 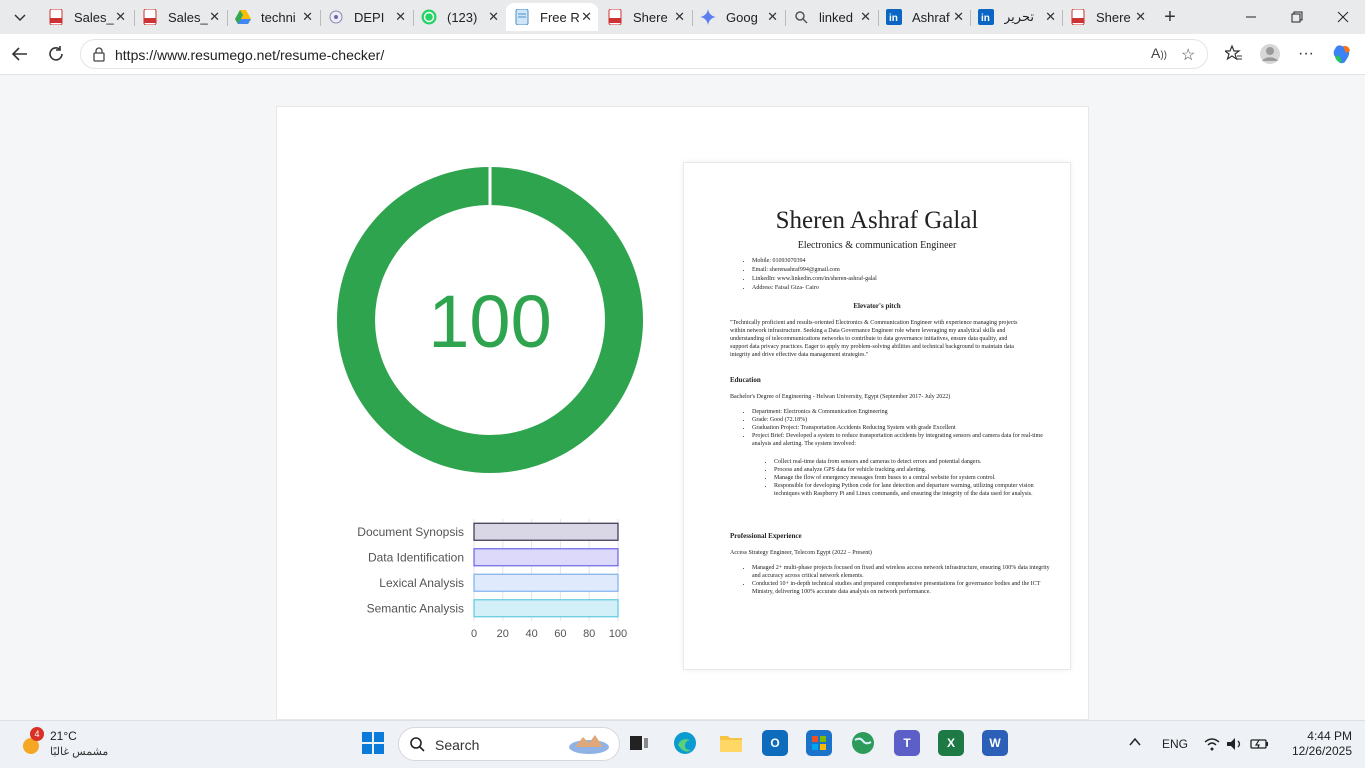 I want to click on resume-contact-item: Mobile: 01093070394, so click(x=902, y=261).